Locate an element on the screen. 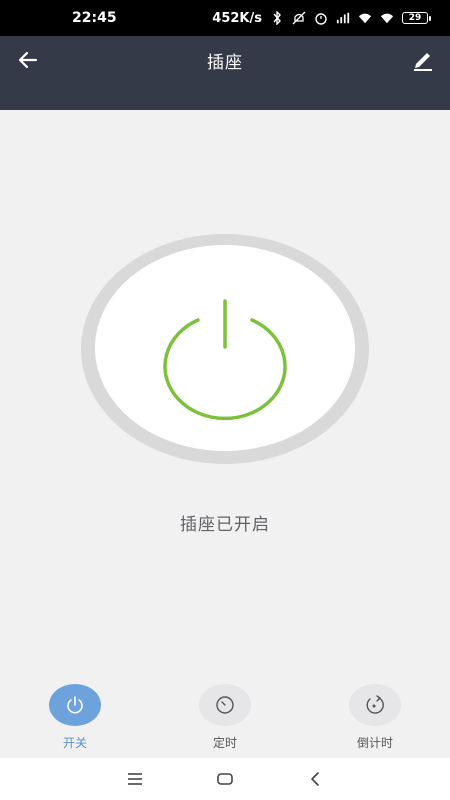 This screenshot has height=800, width=450. menu-nav-button is located at coordinates (135, 779).